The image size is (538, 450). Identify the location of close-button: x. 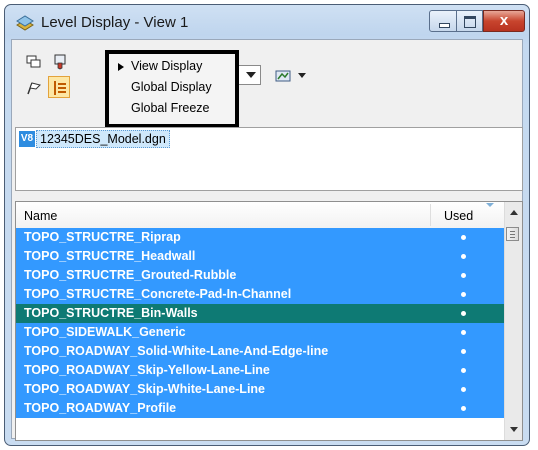
(504, 21).